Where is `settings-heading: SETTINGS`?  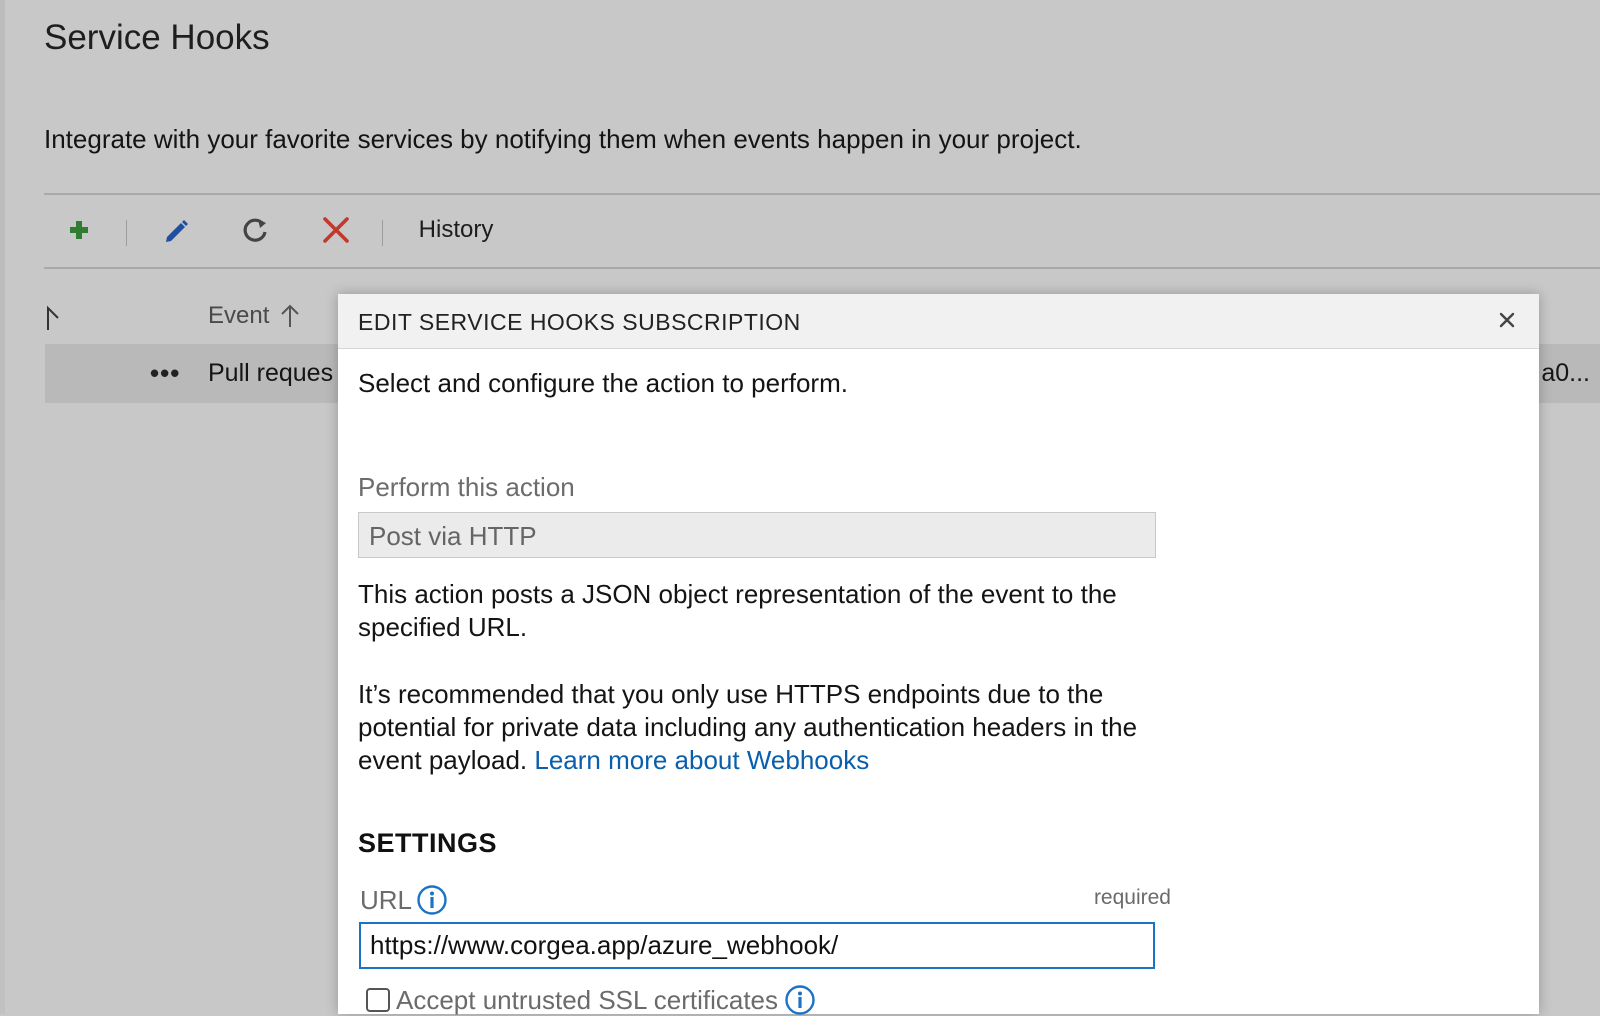 settings-heading: SETTINGS is located at coordinates (428, 843).